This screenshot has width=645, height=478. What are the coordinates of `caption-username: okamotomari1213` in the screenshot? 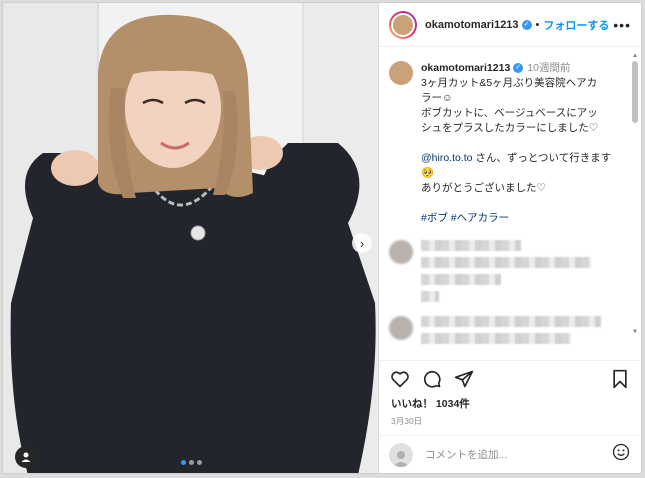 It's located at (465, 68).